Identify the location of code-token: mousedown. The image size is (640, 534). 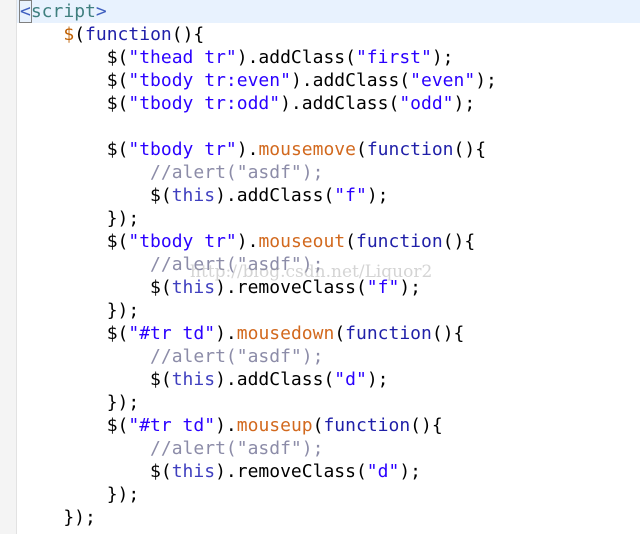
(285, 333).